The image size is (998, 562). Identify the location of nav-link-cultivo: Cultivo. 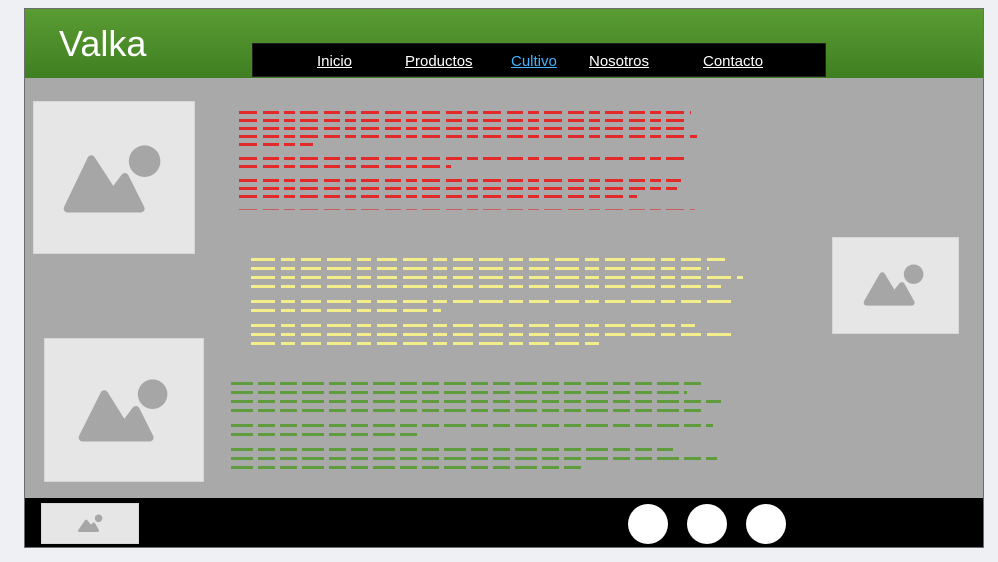
(534, 61).